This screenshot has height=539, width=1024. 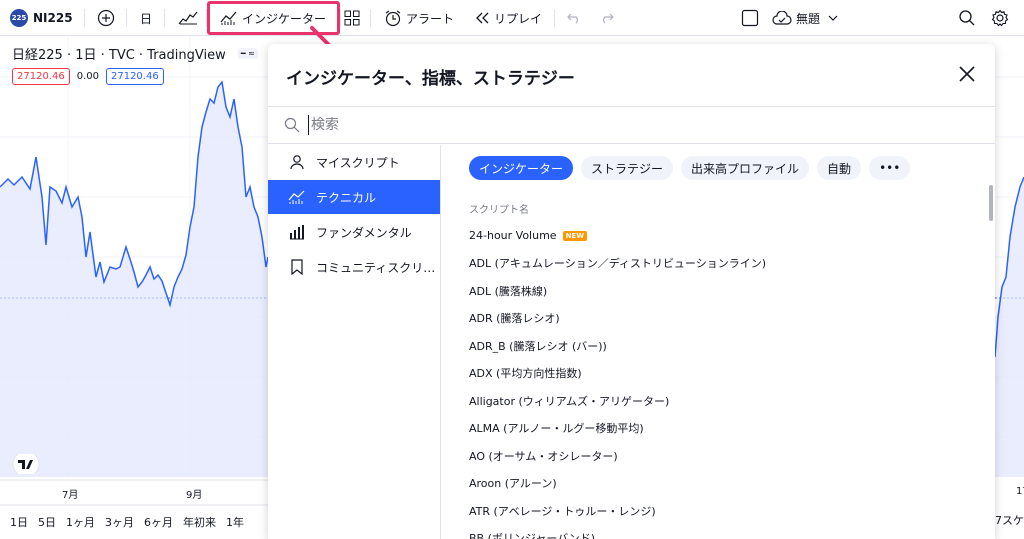 I want to click on sidebar-item-label: テクニカル, so click(x=346, y=197).